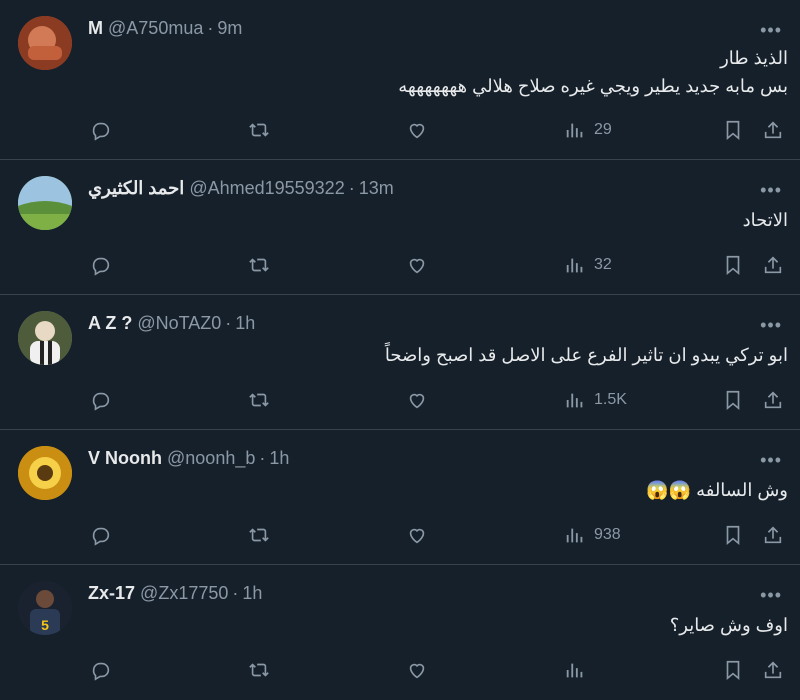 This screenshot has height=700, width=800. Describe the element at coordinates (110, 323) in the screenshot. I see `display-name: A Z ?` at that location.